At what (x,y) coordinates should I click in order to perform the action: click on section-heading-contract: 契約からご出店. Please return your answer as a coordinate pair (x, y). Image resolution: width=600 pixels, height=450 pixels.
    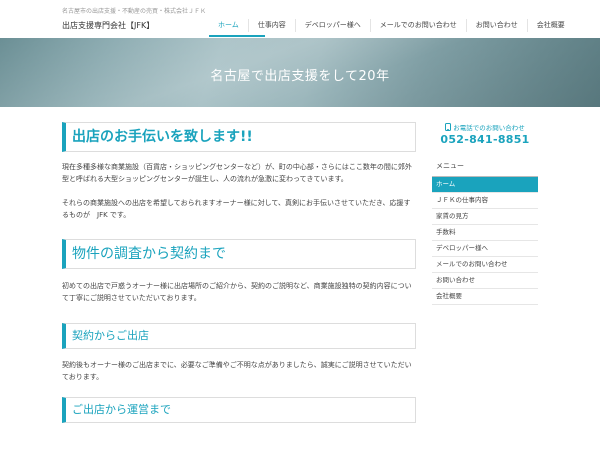
    Looking at the image, I should click on (239, 336).